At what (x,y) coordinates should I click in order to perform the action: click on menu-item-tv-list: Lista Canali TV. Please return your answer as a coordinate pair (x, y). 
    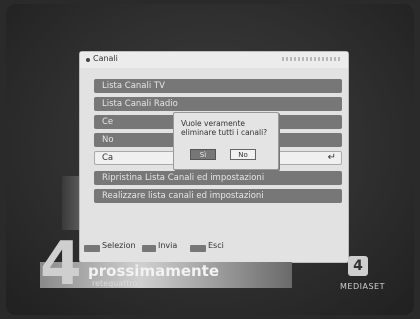
    Looking at the image, I should click on (218, 86).